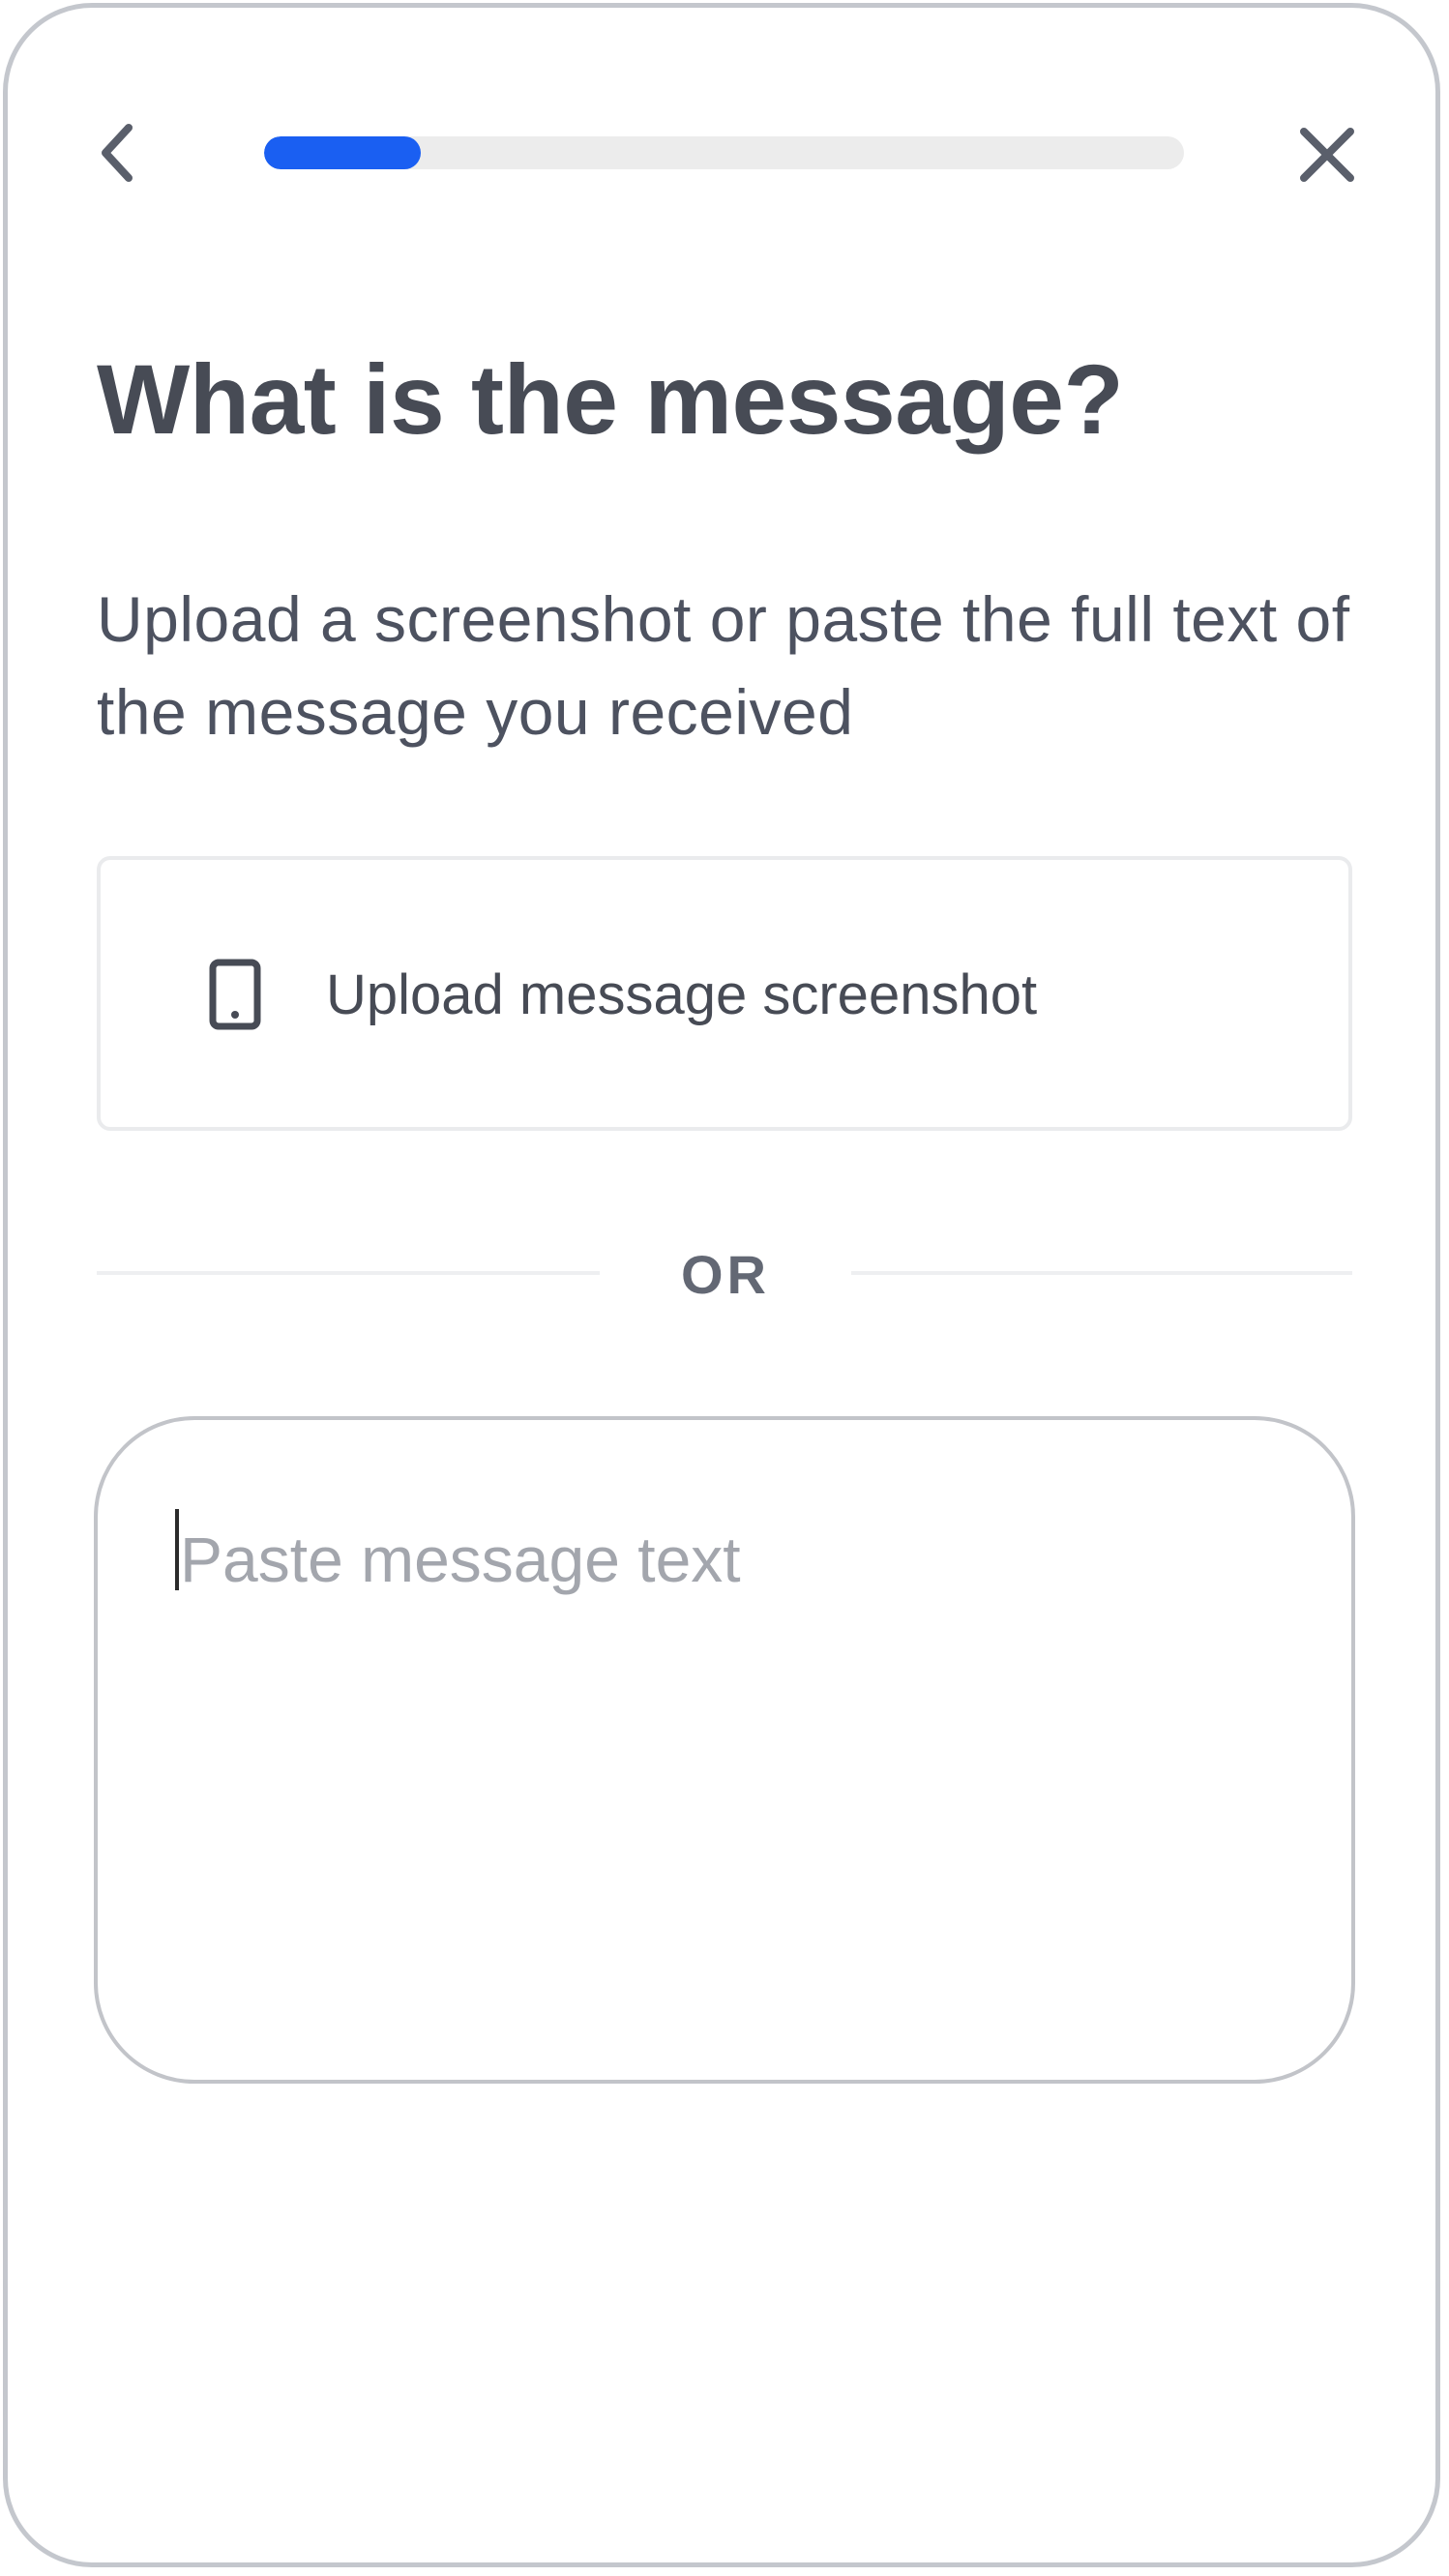  Describe the element at coordinates (177, 1549) in the screenshot. I see `text-cursor` at that location.